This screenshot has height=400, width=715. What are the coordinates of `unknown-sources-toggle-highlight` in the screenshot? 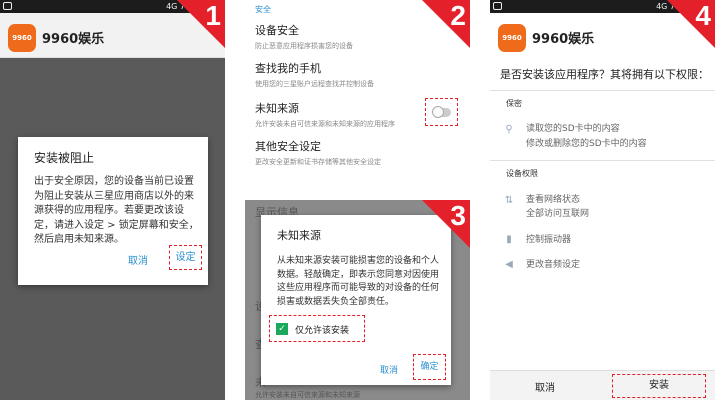 It's located at (441, 112).